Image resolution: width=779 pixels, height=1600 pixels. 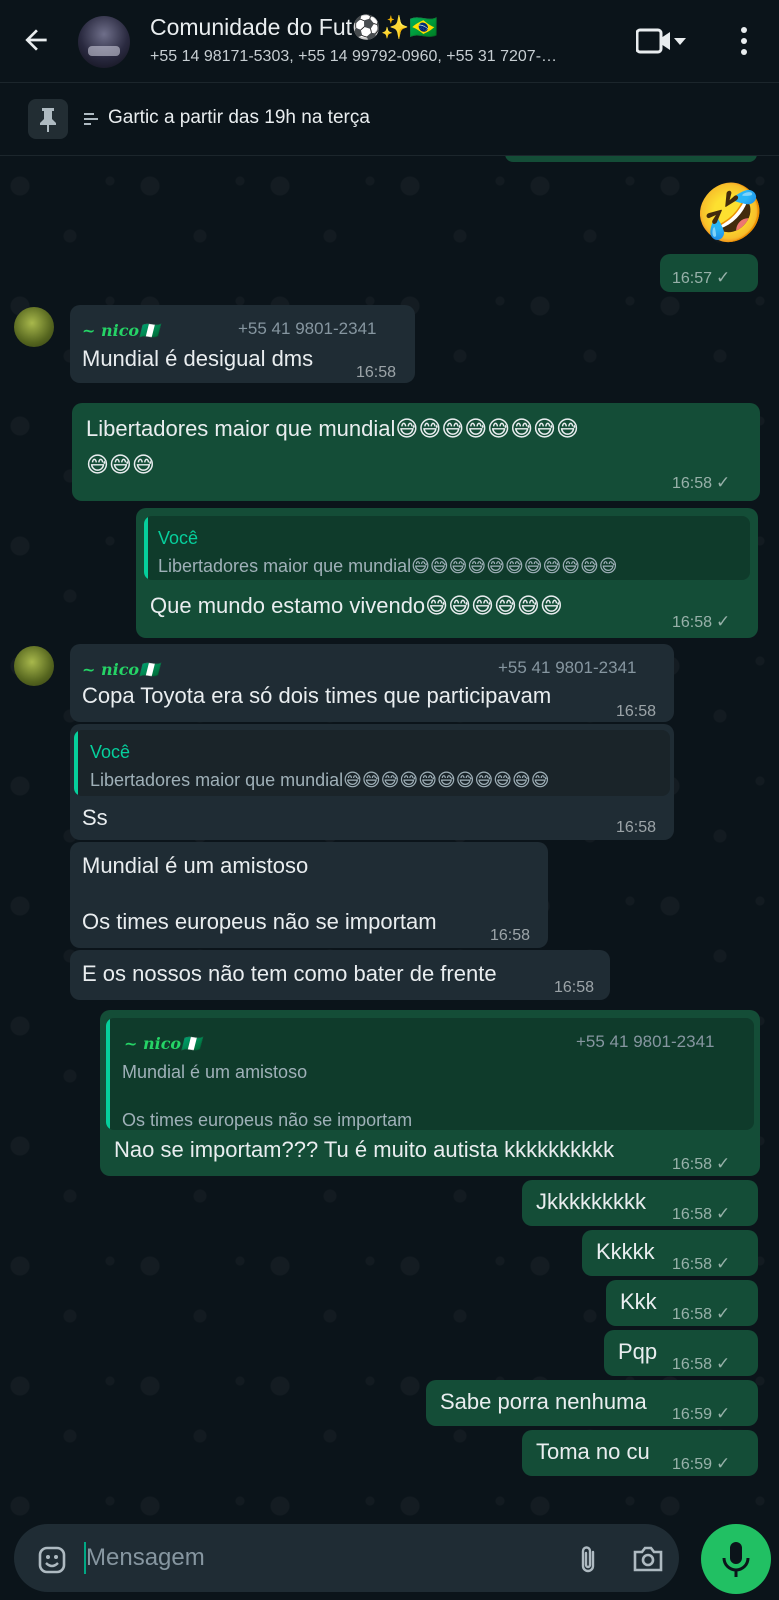 I want to click on mic-button, so click(x=736, y=1559).